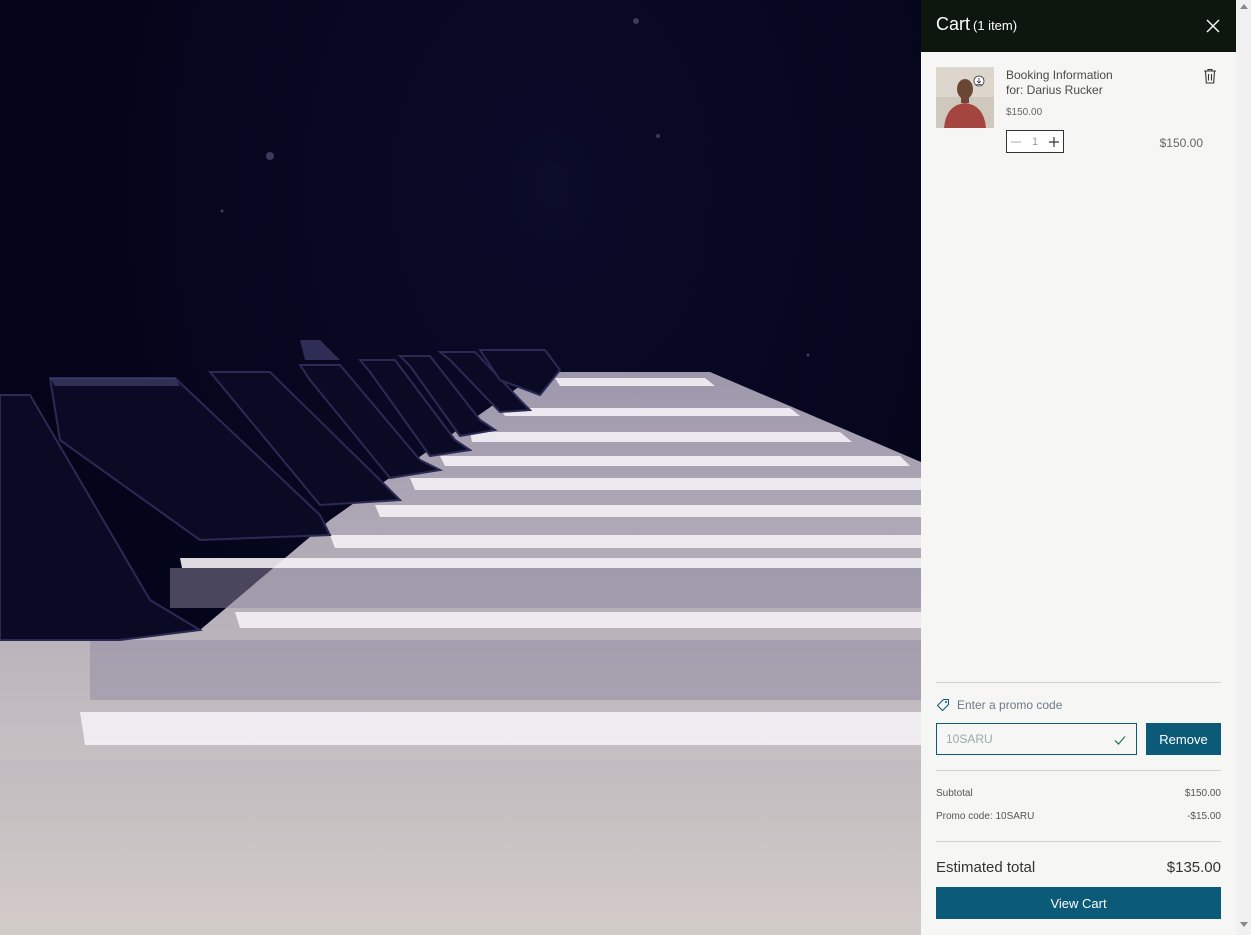 This screenshot has height=935, width=1251. I want to click on promo-discount-row: Promo code: 10SARU -$15.00, so click(1078, 816).